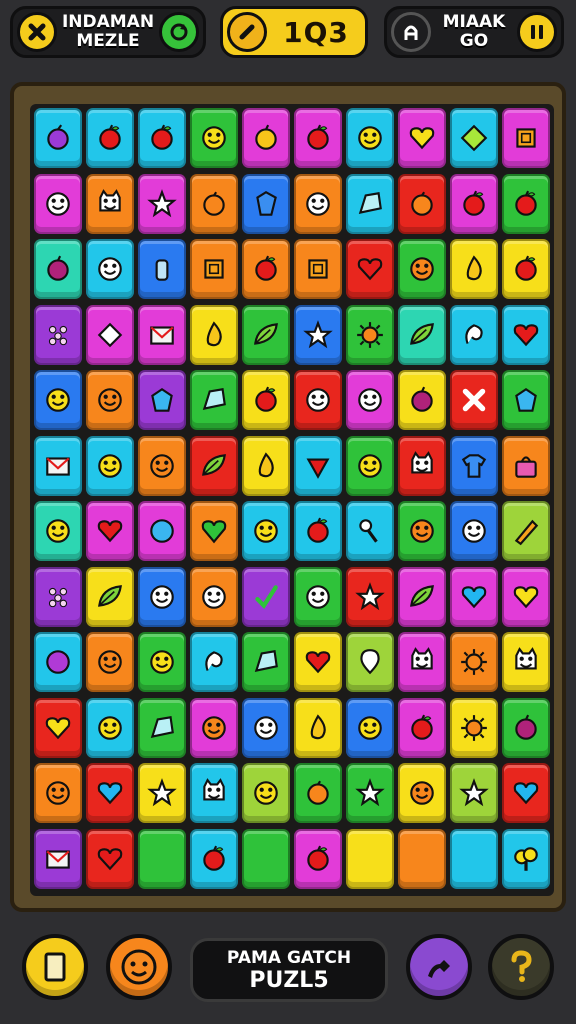 This screenshot has height=1024, width=576. What do you see at coordinates (474, 400) in the screenshot?
I see `tile-cross` at bounding box center [474, 400].